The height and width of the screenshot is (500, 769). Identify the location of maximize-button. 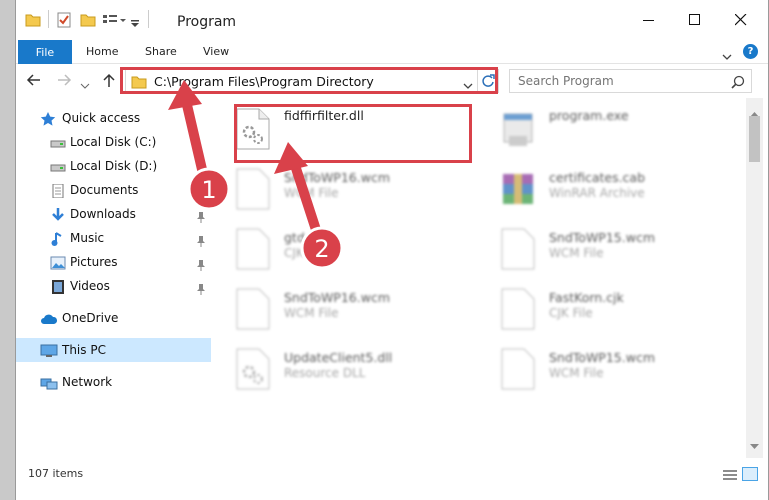
(695, 20).